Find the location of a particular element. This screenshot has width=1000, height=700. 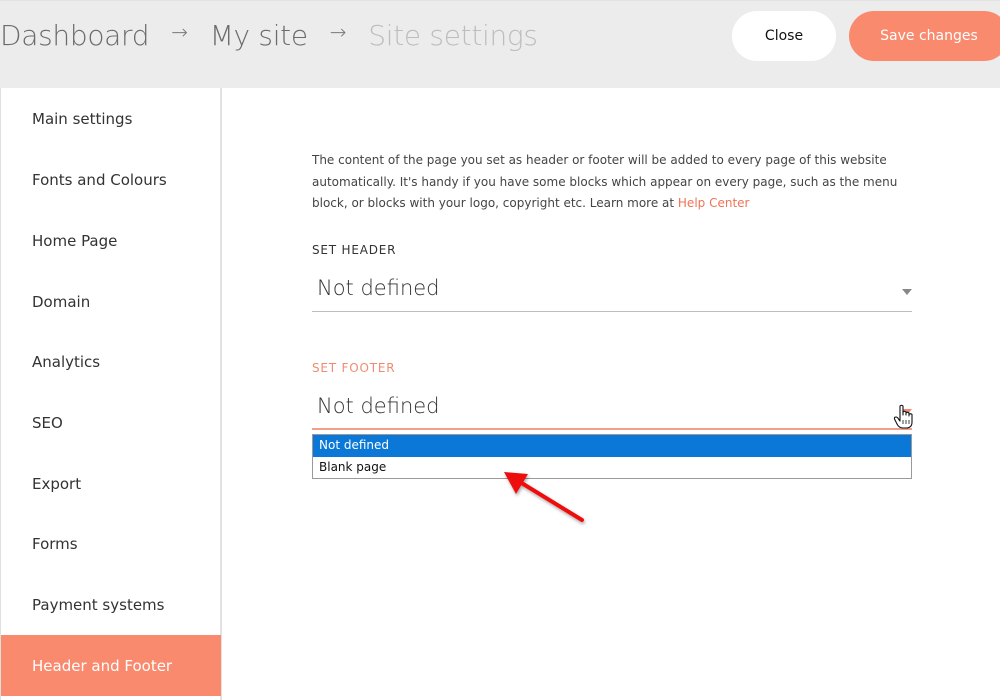

sidebar-item-home-page: Home Page is located at coordinates (111, 240).